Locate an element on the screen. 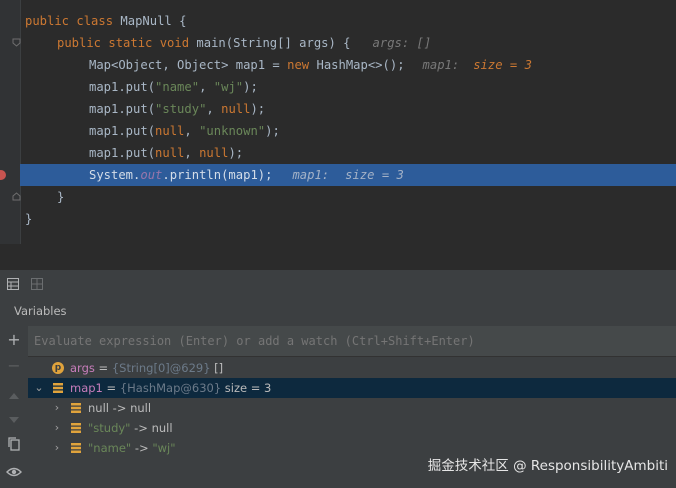 This screenshot has width=676, height=488. entry-value: "wj" is located at coordinates (164, 448).